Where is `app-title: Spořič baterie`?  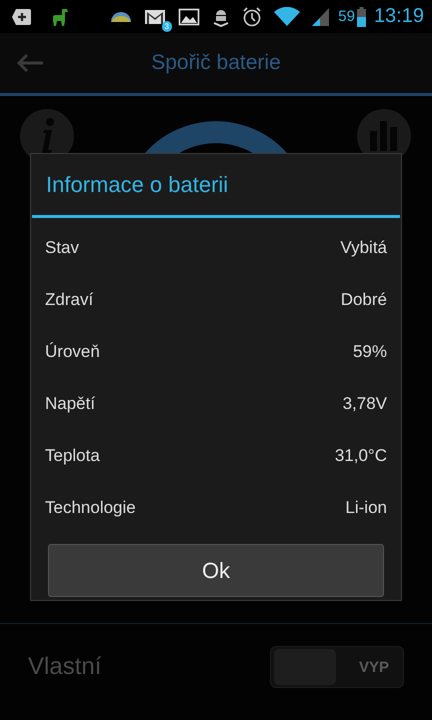 app-title: Spořič baterie is located at coordinates (216, 63).